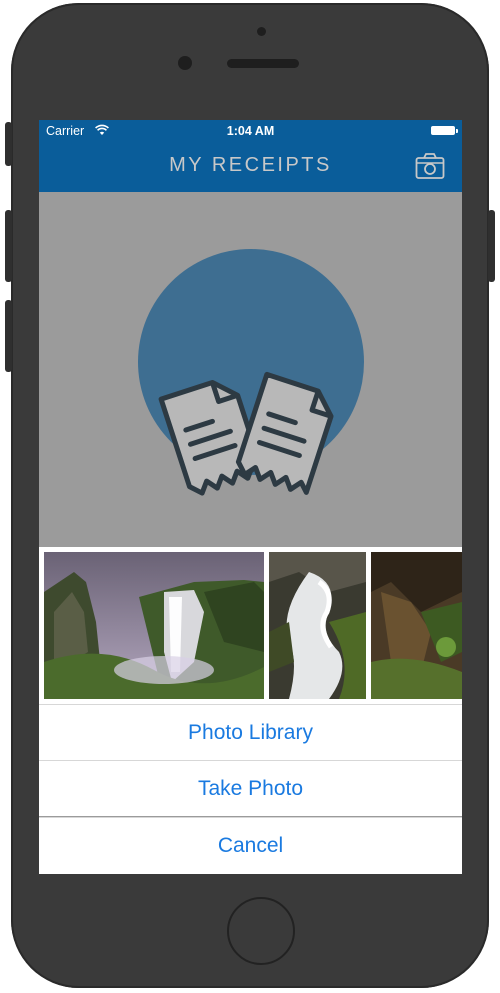  I want to click on stream-photo, so click(317, 625).